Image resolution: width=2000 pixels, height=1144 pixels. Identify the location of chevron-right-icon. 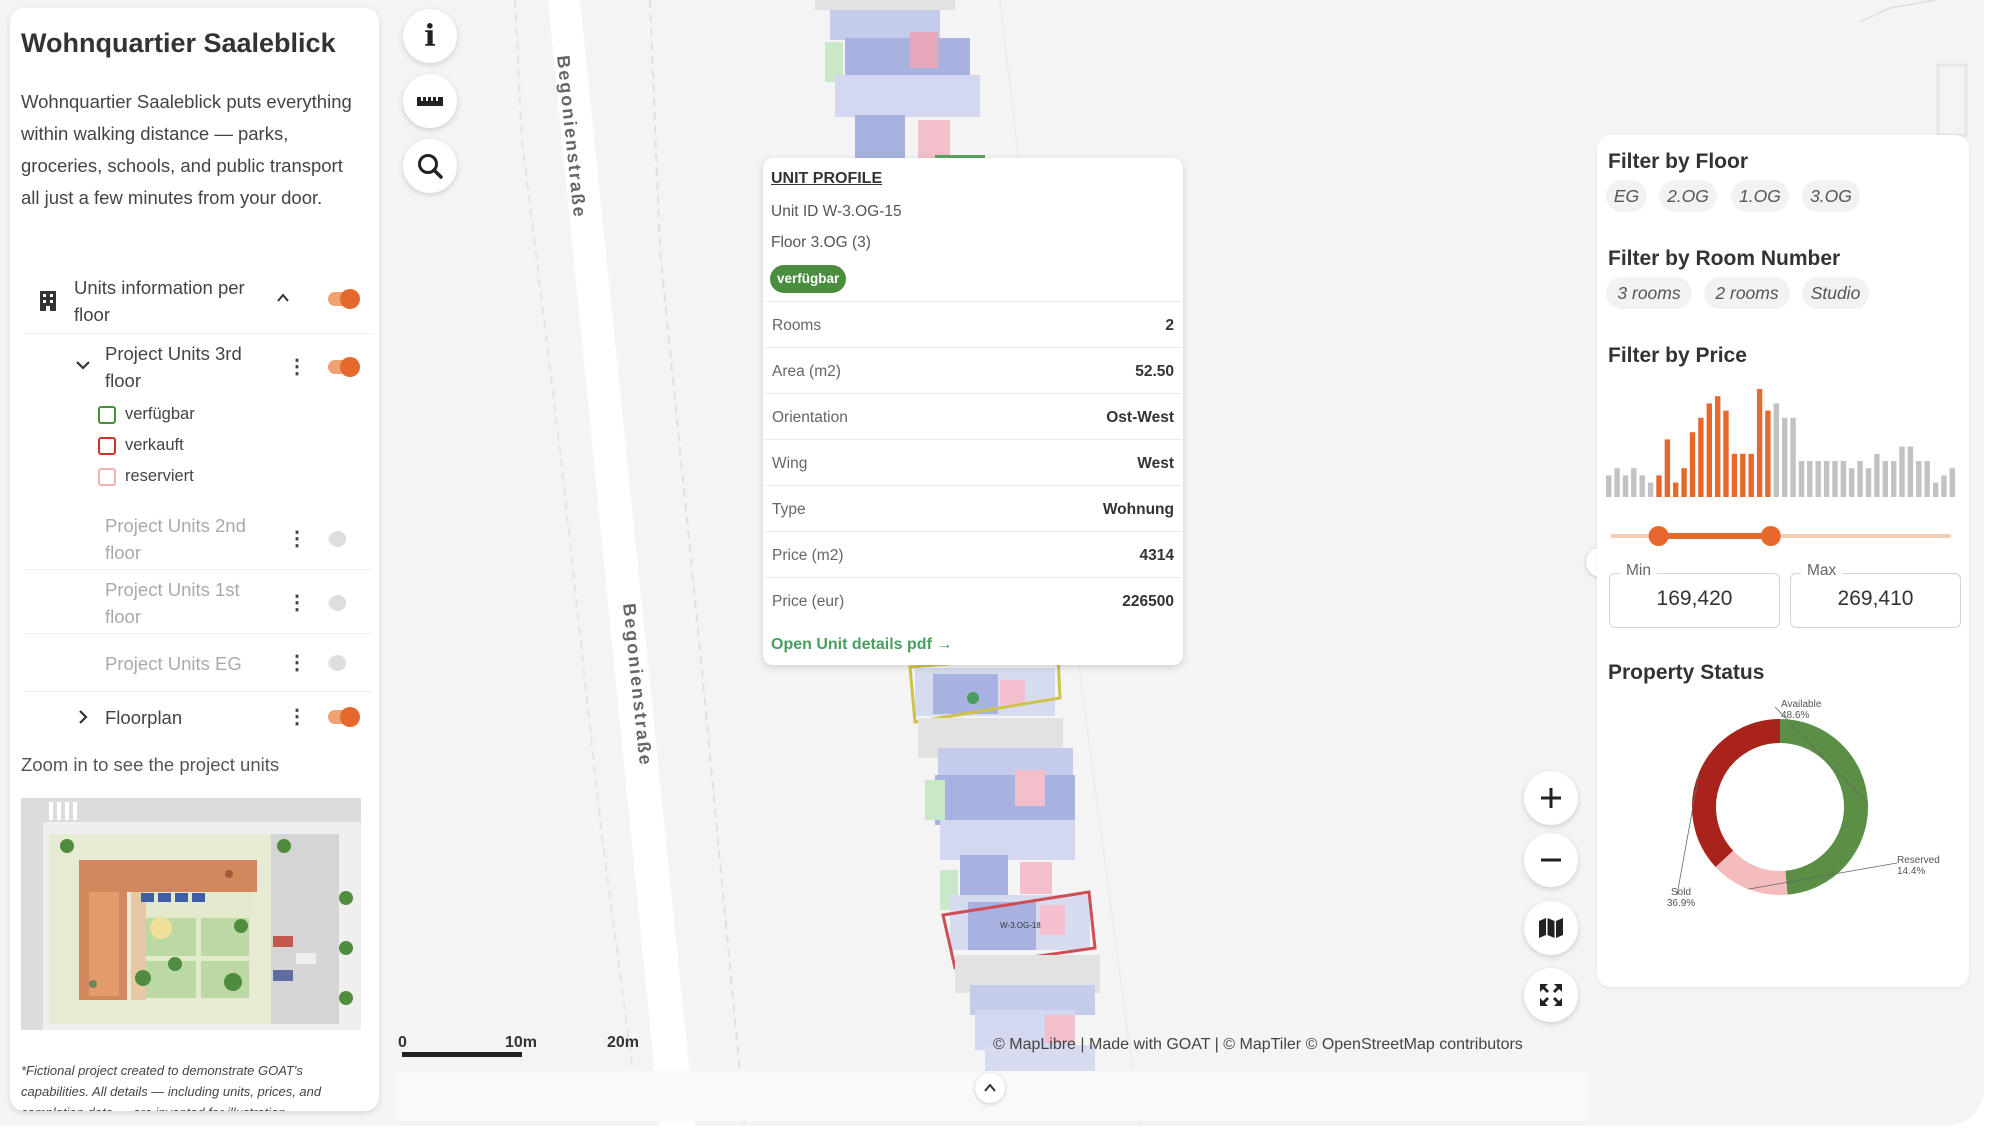
(83, 719).